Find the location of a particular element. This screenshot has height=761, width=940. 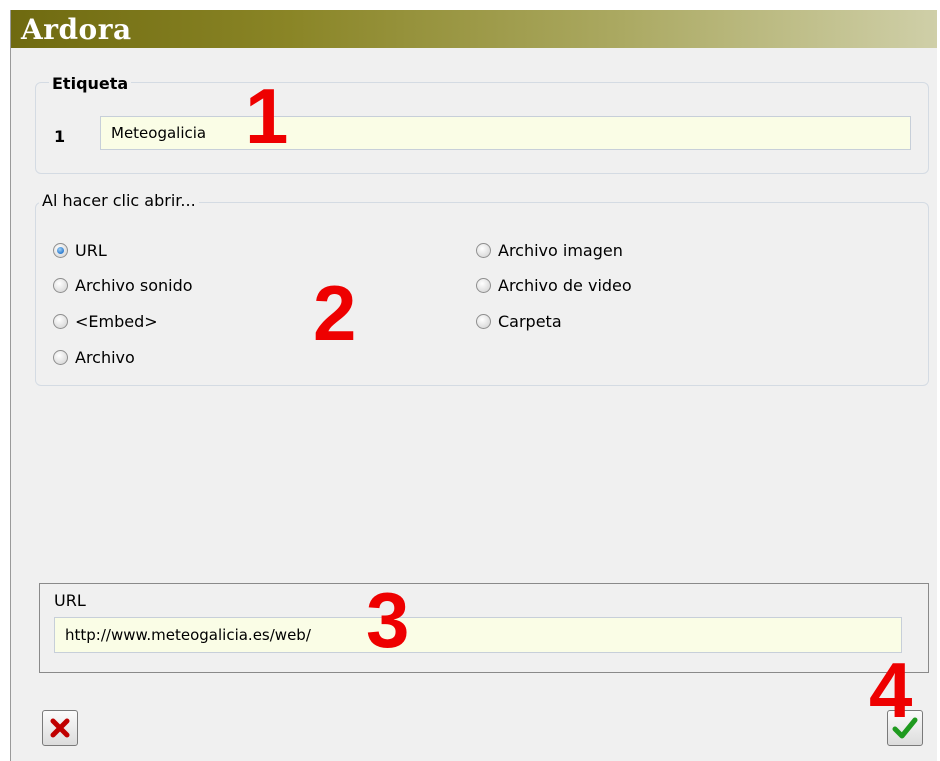

radio-archivo-video: Archivo de video is located at coordinates (554, 285).